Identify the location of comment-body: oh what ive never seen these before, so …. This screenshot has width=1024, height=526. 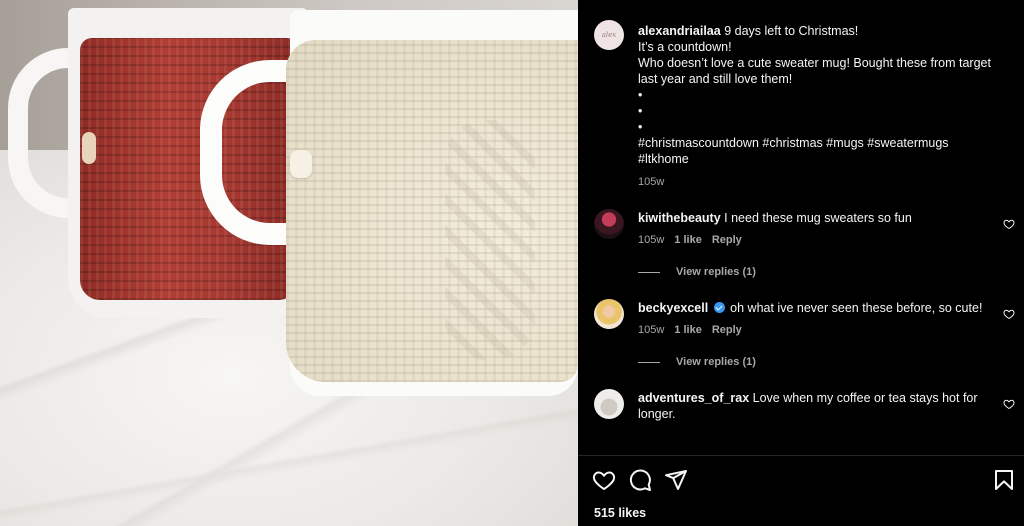
(856, 308).